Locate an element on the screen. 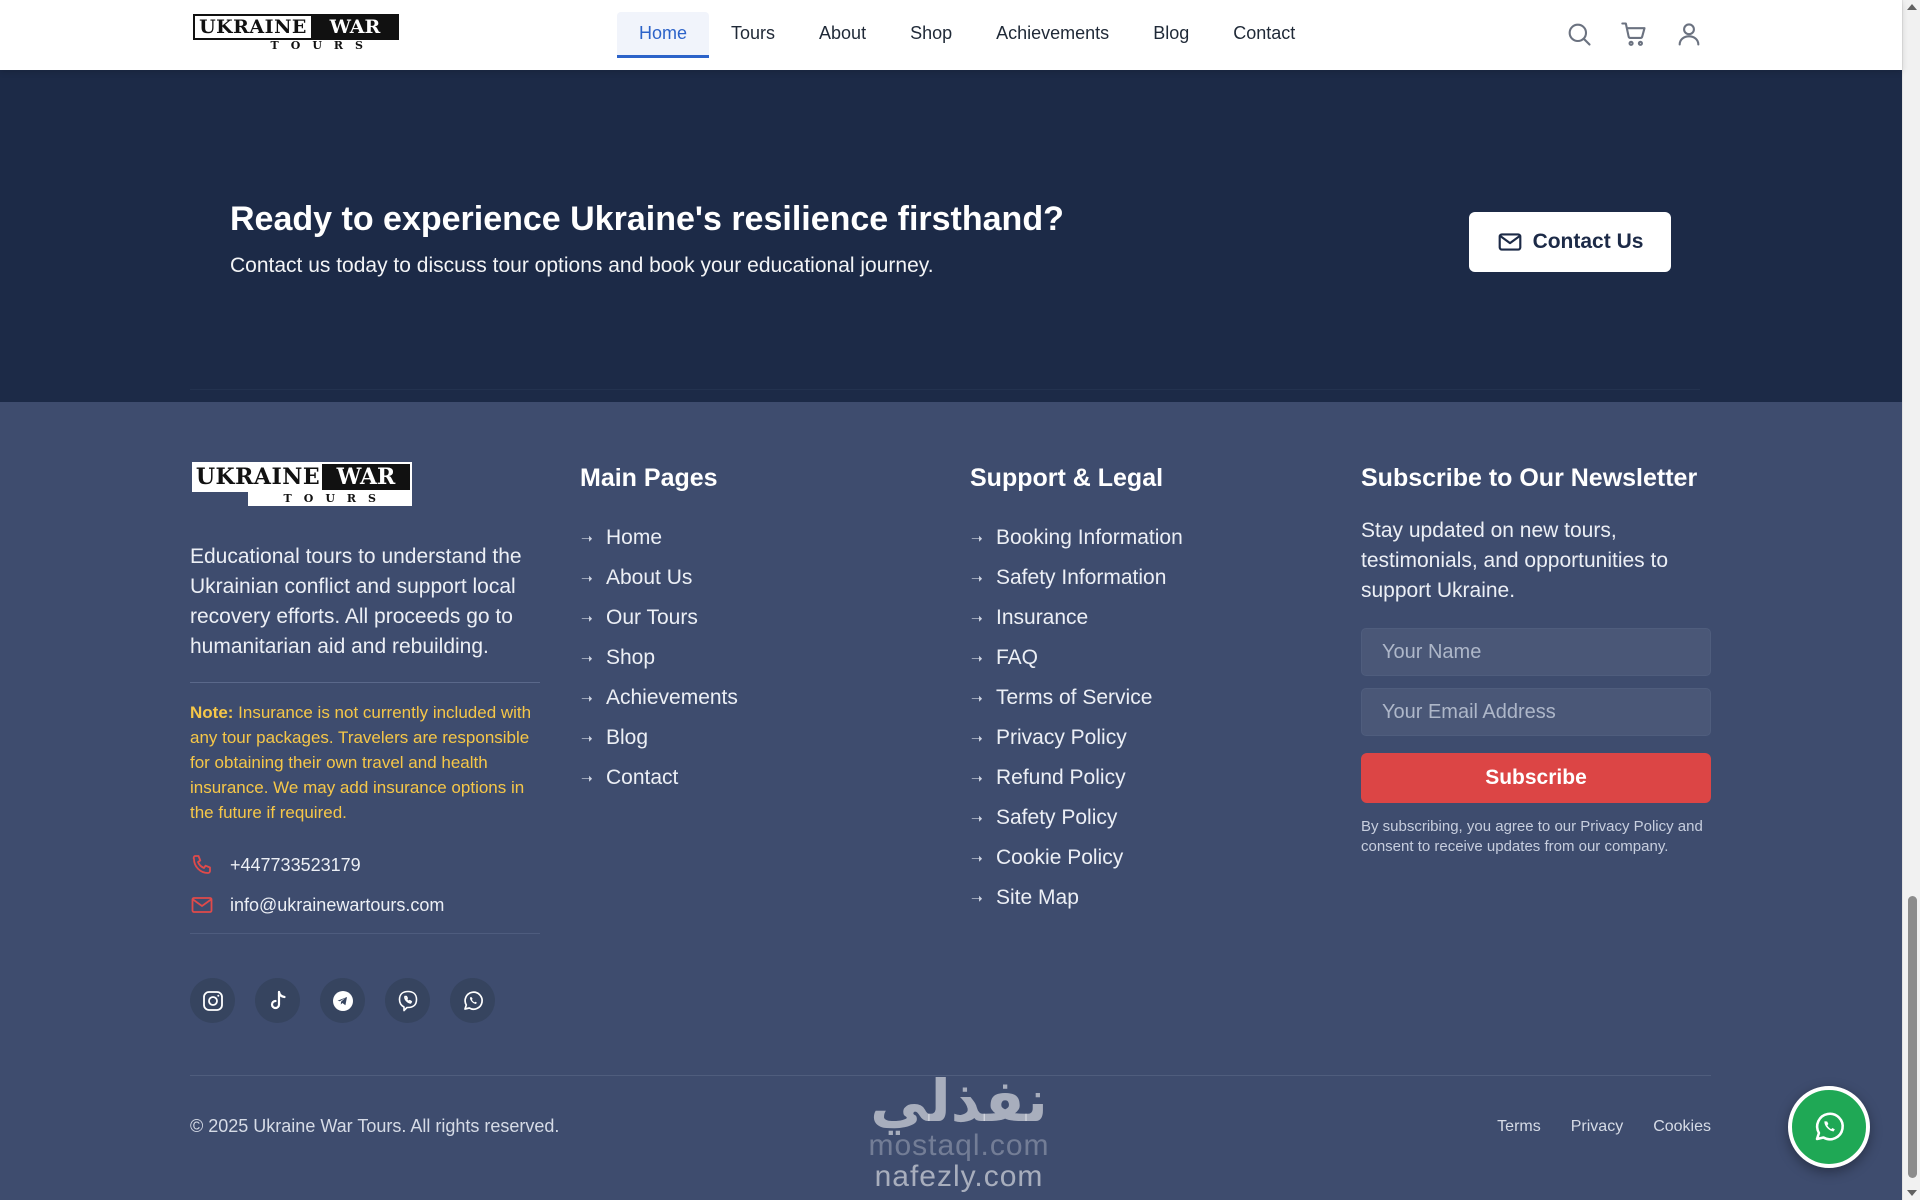 This screenshot has width=1920, height=1200. footer-link-shop: ➝ Shop is located at coordinates (659, 658).